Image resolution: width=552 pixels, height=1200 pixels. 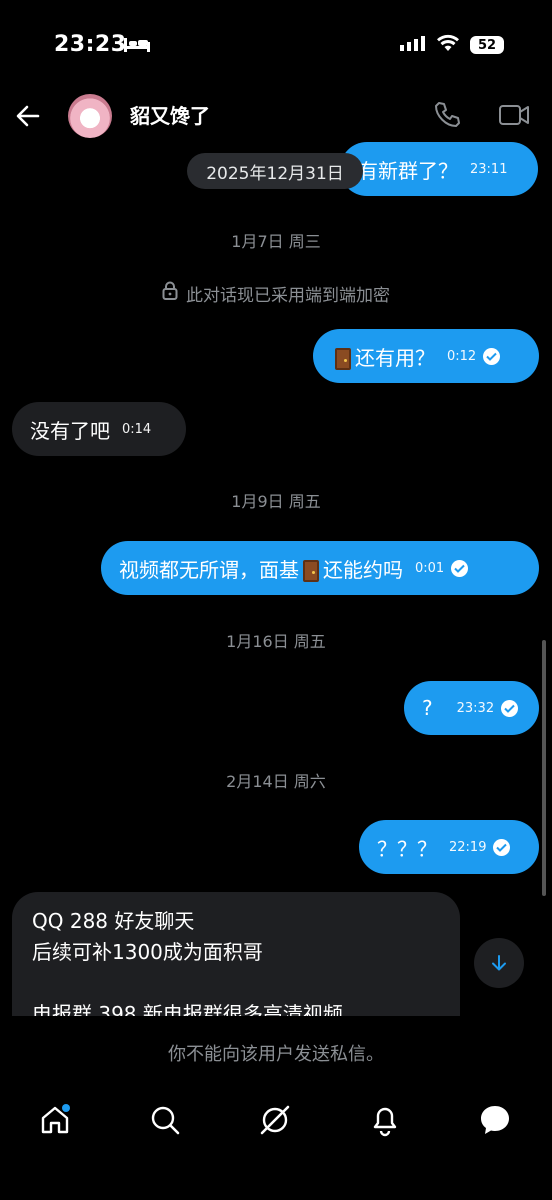 I want to click on divider, so click(x=276, y=1016).